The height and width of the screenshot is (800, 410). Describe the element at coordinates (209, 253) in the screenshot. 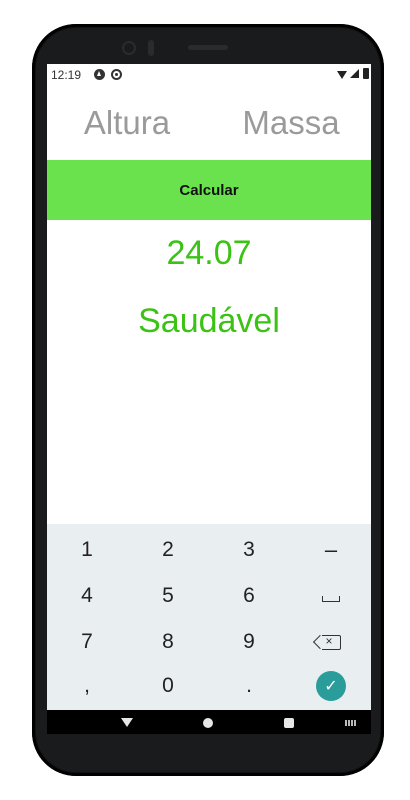

I see `bmi-value: 24.07` at that location.